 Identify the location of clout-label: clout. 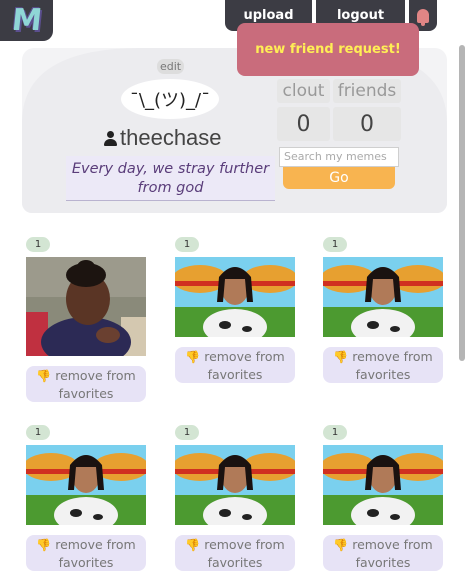
(303, 91).